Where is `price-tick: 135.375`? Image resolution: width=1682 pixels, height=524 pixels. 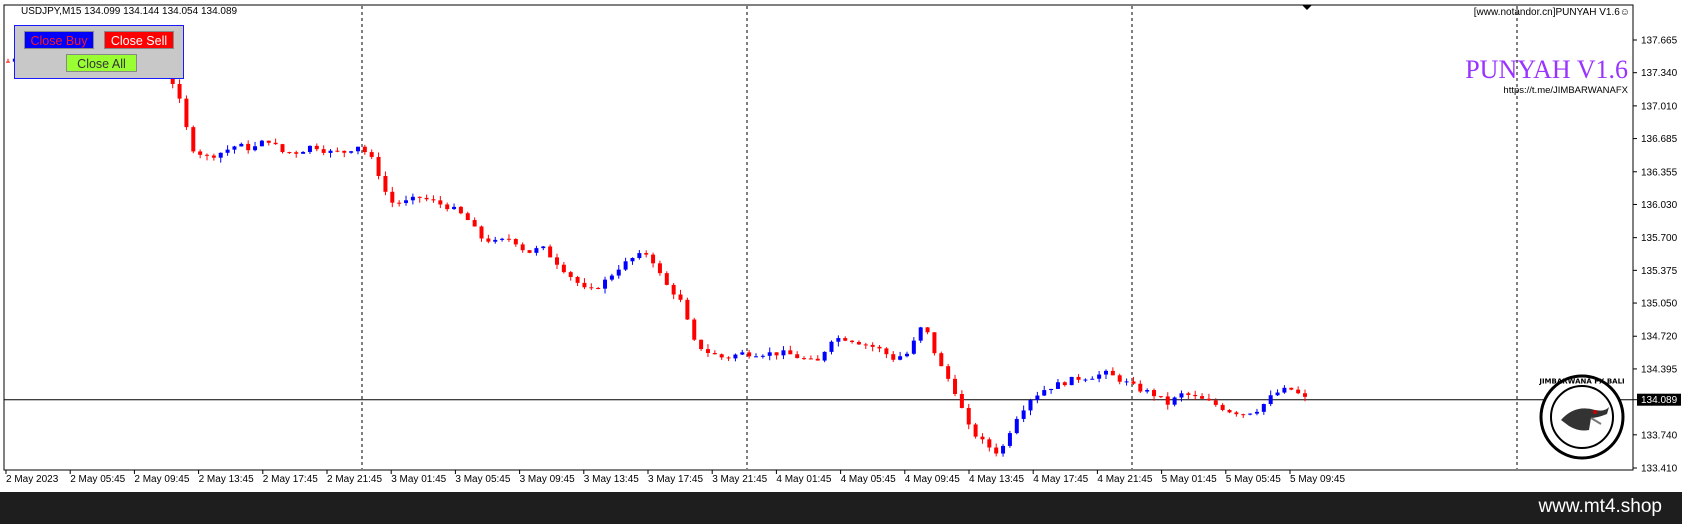
price-tick: 135.375 is located at coordinates (1655, 271).